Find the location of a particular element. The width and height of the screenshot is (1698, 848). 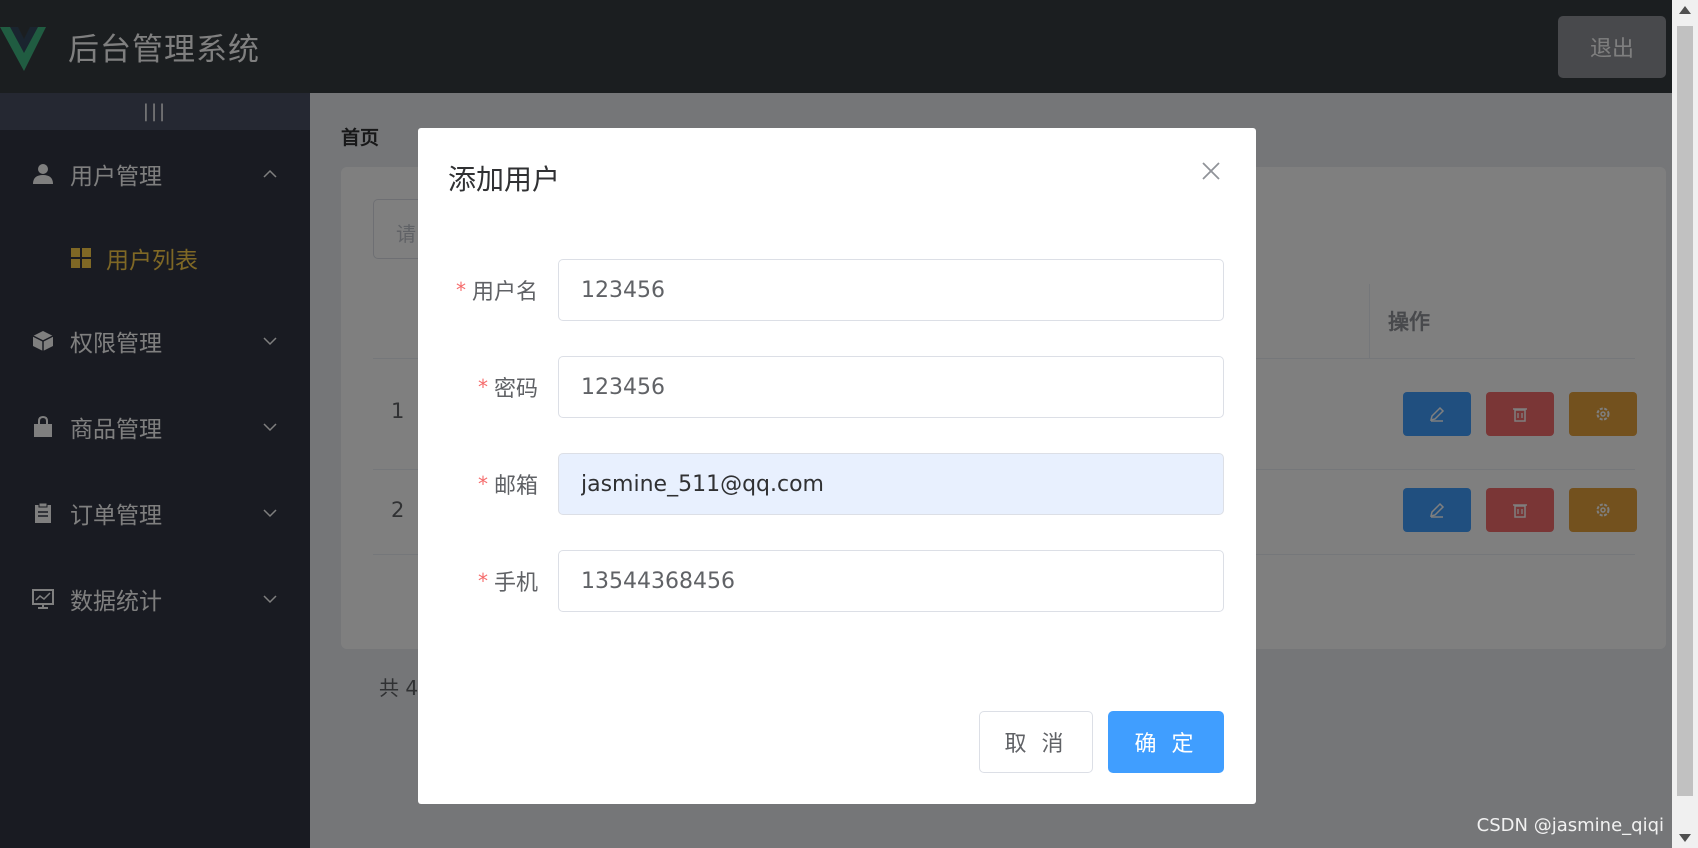

watermark: CSDN @jasmine_qiqi is located at coordinates (1570, 825).